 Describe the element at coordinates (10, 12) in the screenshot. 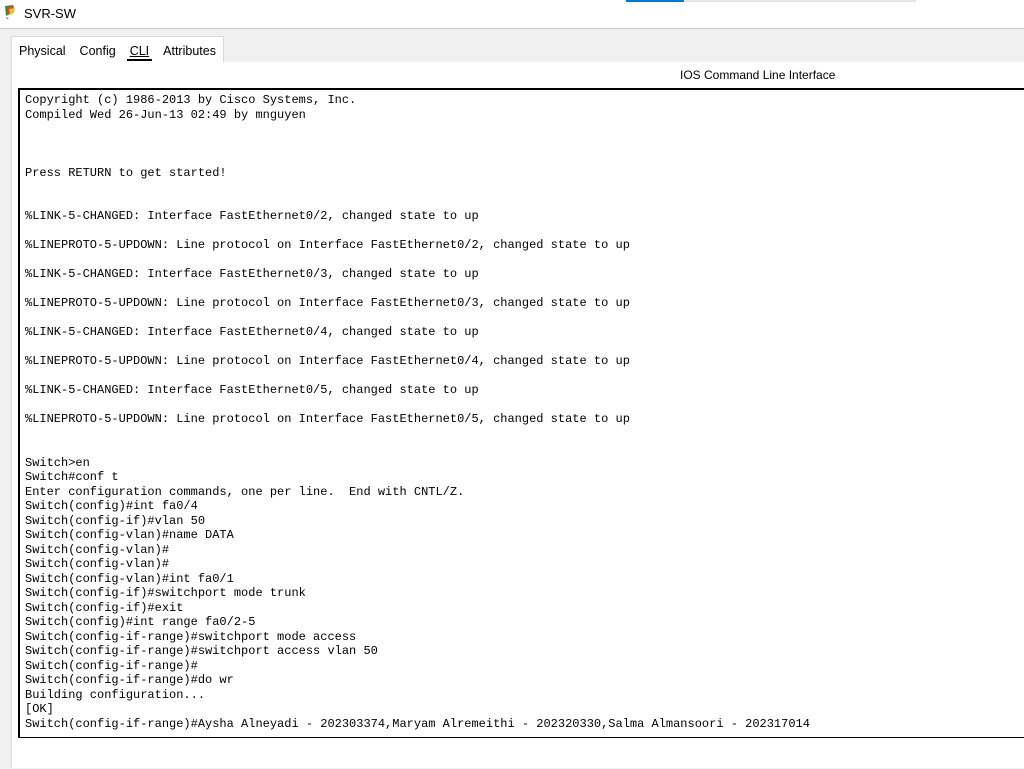

I see `packet-tracer-switch-icon` at that location.